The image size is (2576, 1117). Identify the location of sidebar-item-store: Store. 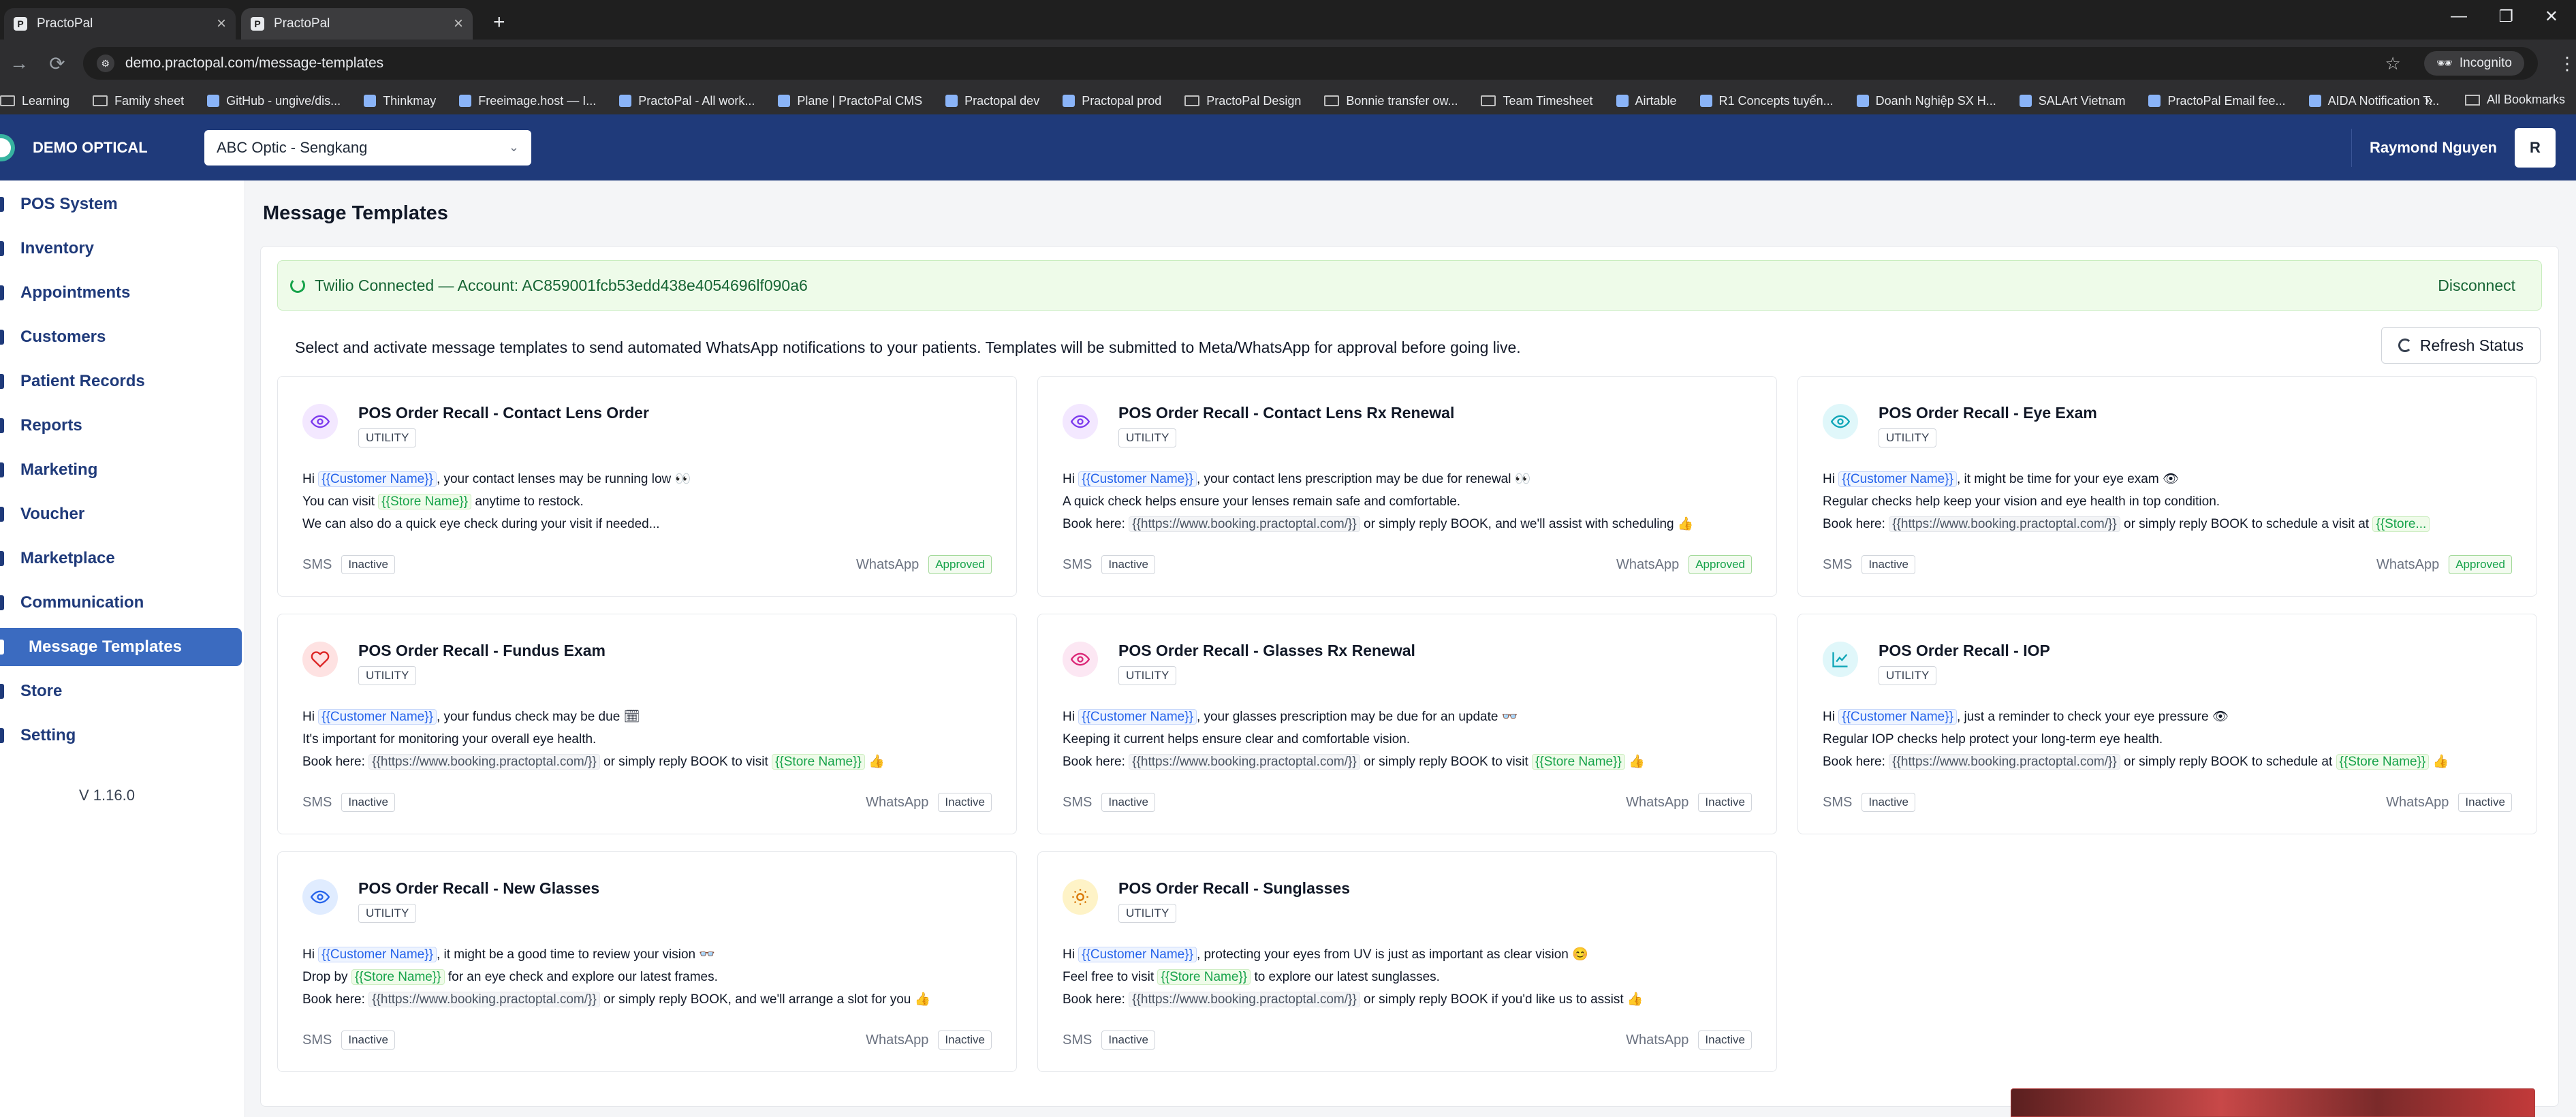
(121, 691).